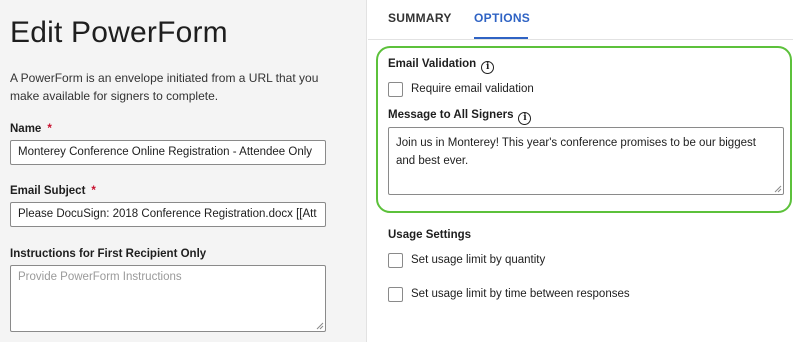 The image size is (793, 342). What do you see at coordinates (420, 18) in the screenshot?
I see `tab-summary: SUMMARY` at bounding box center [420, 18].